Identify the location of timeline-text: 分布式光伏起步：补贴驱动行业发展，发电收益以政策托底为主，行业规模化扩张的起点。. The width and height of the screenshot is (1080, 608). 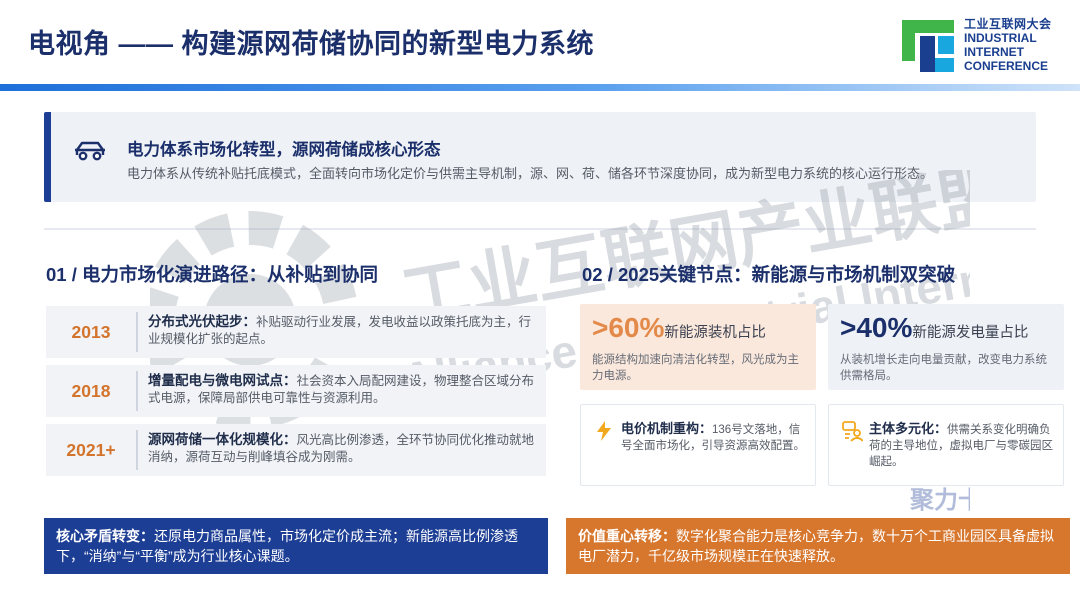
(343, 330).